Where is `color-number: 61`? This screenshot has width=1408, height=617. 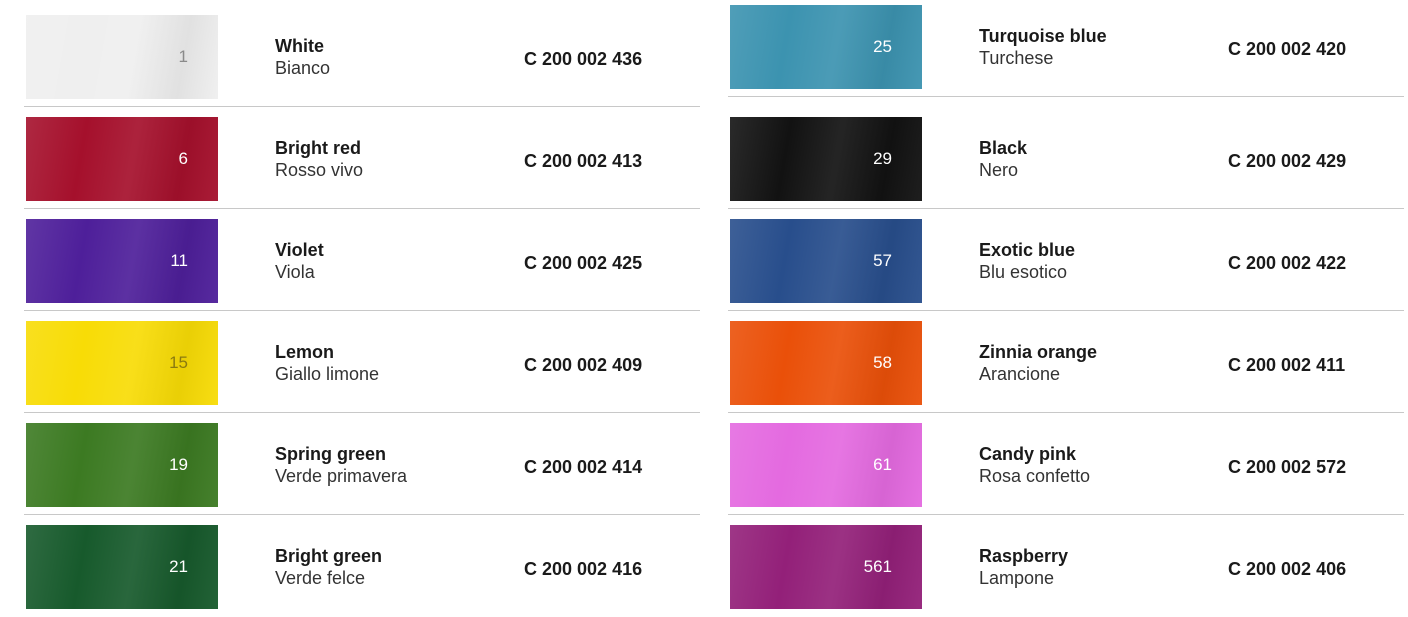
color-number: 61 is located at coordinates (882, 464).